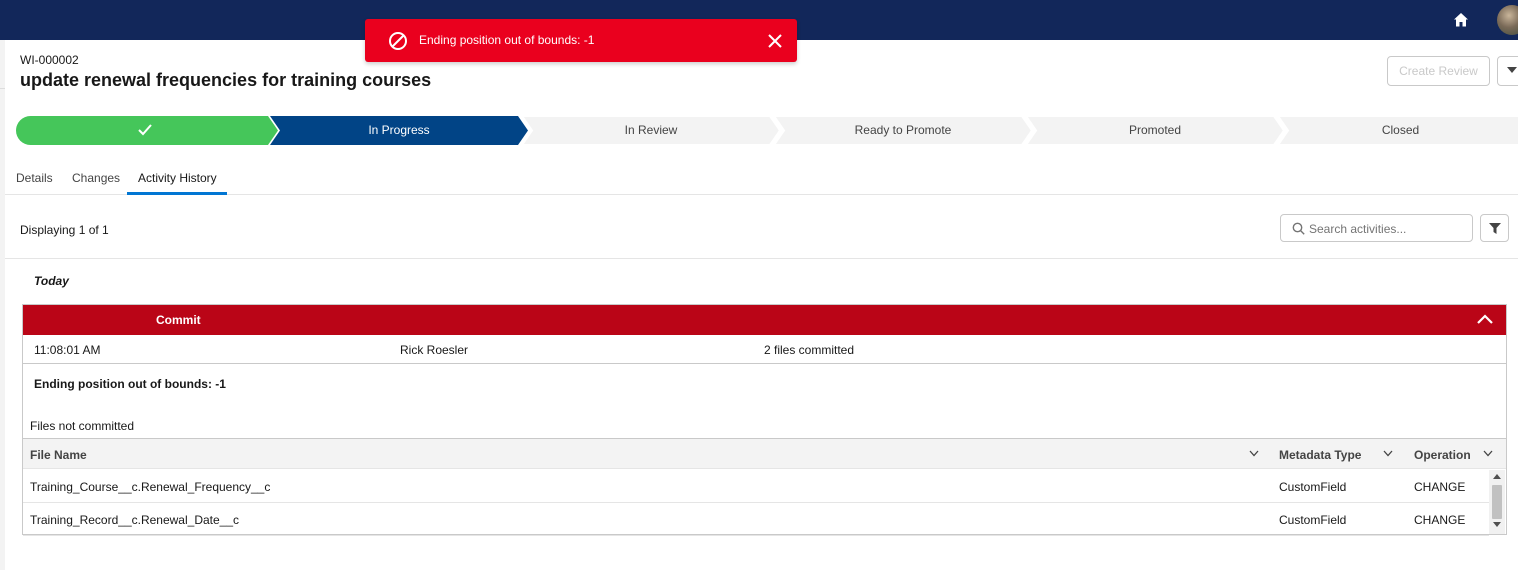  What do you see at coordinates (130, 384) in the screenshot?
I see `activity-error-message: Ending position out of bounds: -1` at bounding box center [130, 384].